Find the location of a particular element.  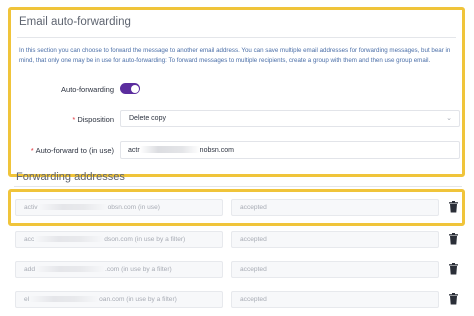

address-field: activ obsn.com (in use) is located at coordinates (119, 207).